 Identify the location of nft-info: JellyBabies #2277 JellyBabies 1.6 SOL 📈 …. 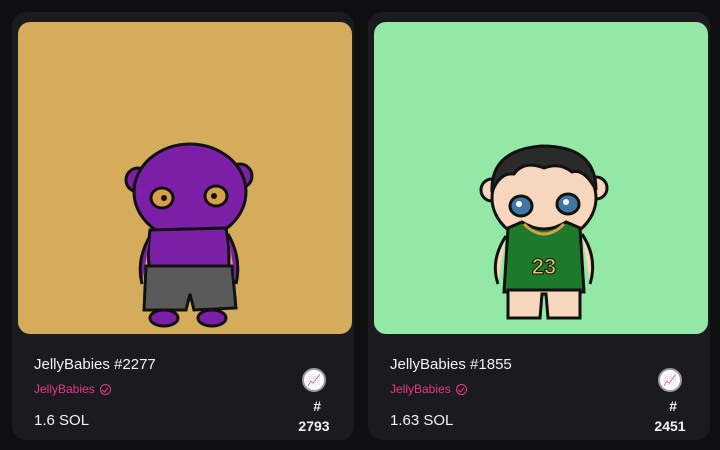
(183, 387).